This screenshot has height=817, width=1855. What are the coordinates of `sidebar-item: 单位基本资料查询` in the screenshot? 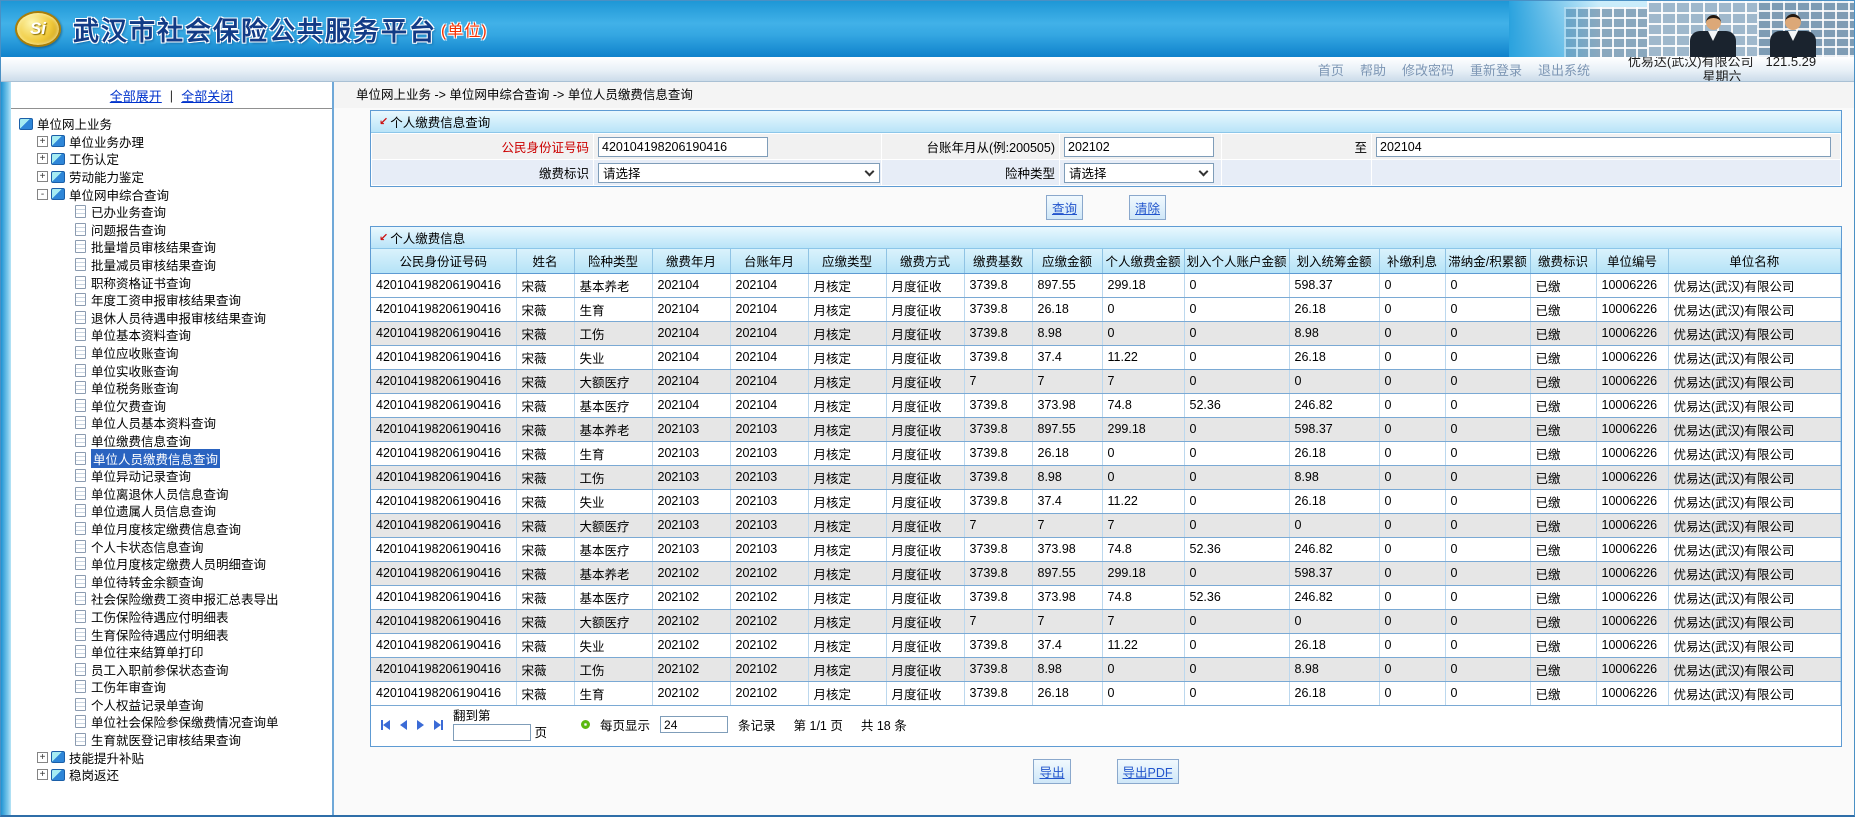 It's located at (174, 335).